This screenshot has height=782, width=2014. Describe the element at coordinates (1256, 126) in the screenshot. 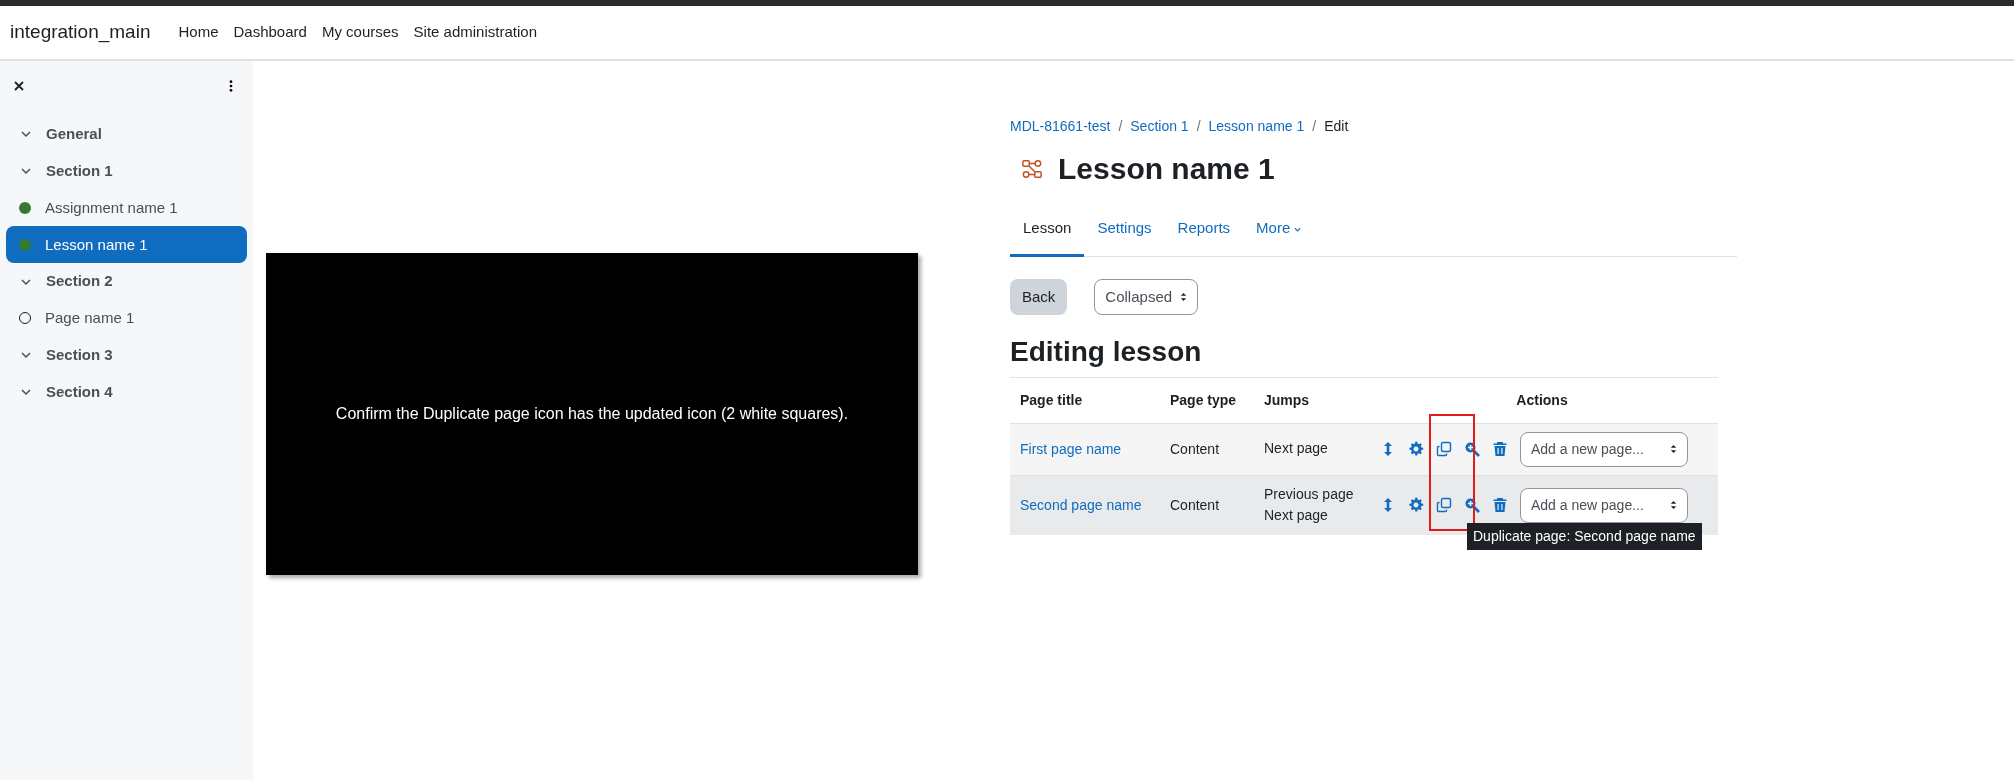

I see `breadcrumb-link: Lesson name 1` at that location.